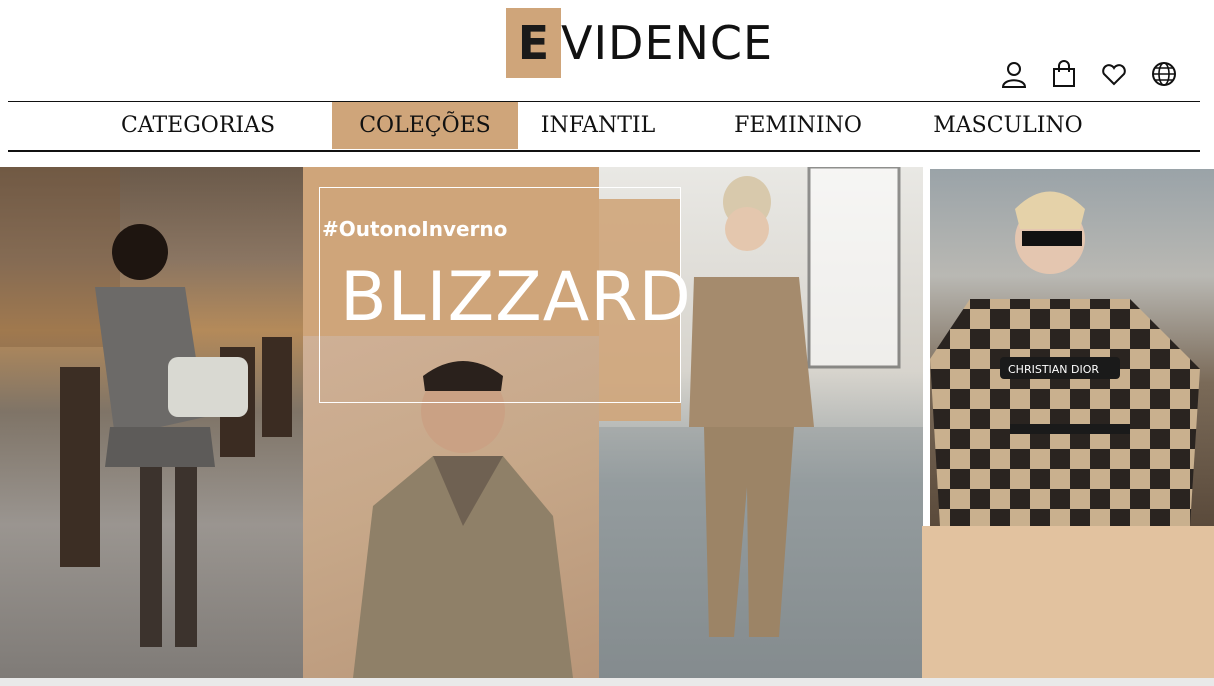  Describe the element at coordinates (198, 125) in the screenshot. I see `nav-item-categorias: CATEGORIAS` at that location.